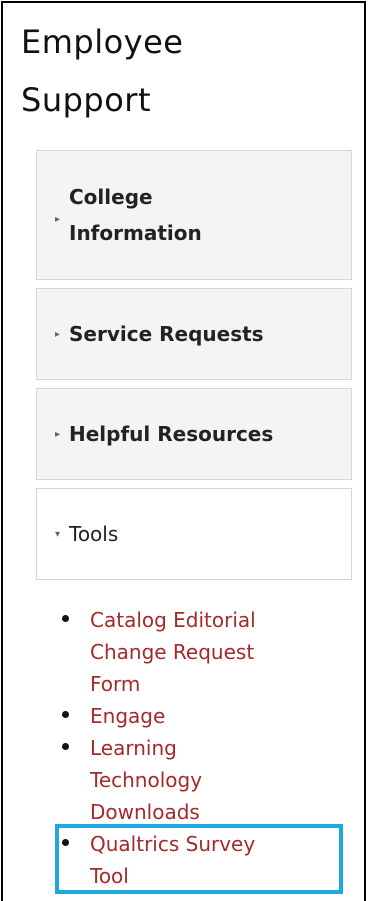 This screenshot has height=901, width=370. Describe the element at coordinates (172, 652) in the screenshot. I see `link-line: Change Request` at that location.